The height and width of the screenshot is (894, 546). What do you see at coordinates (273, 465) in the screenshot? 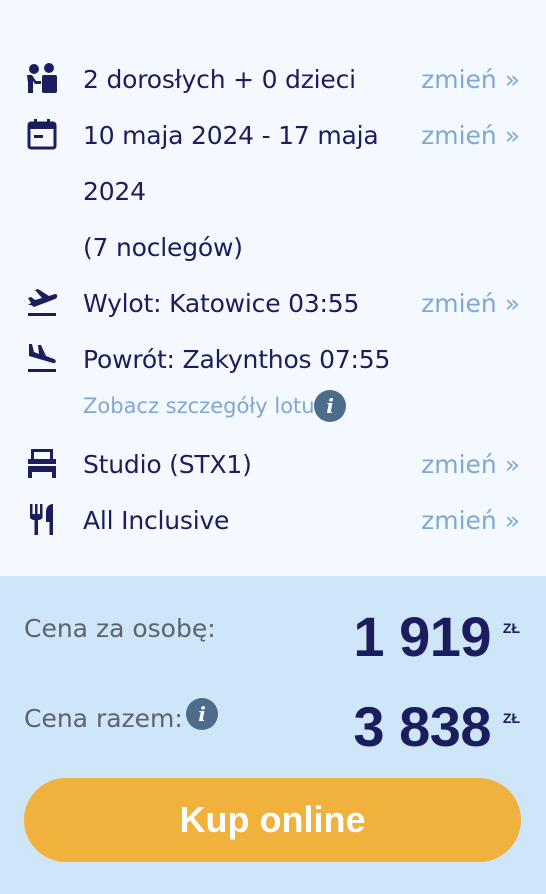
I see `room-row: Studio (STX1) zmień »` at bounding box center [273, 465].